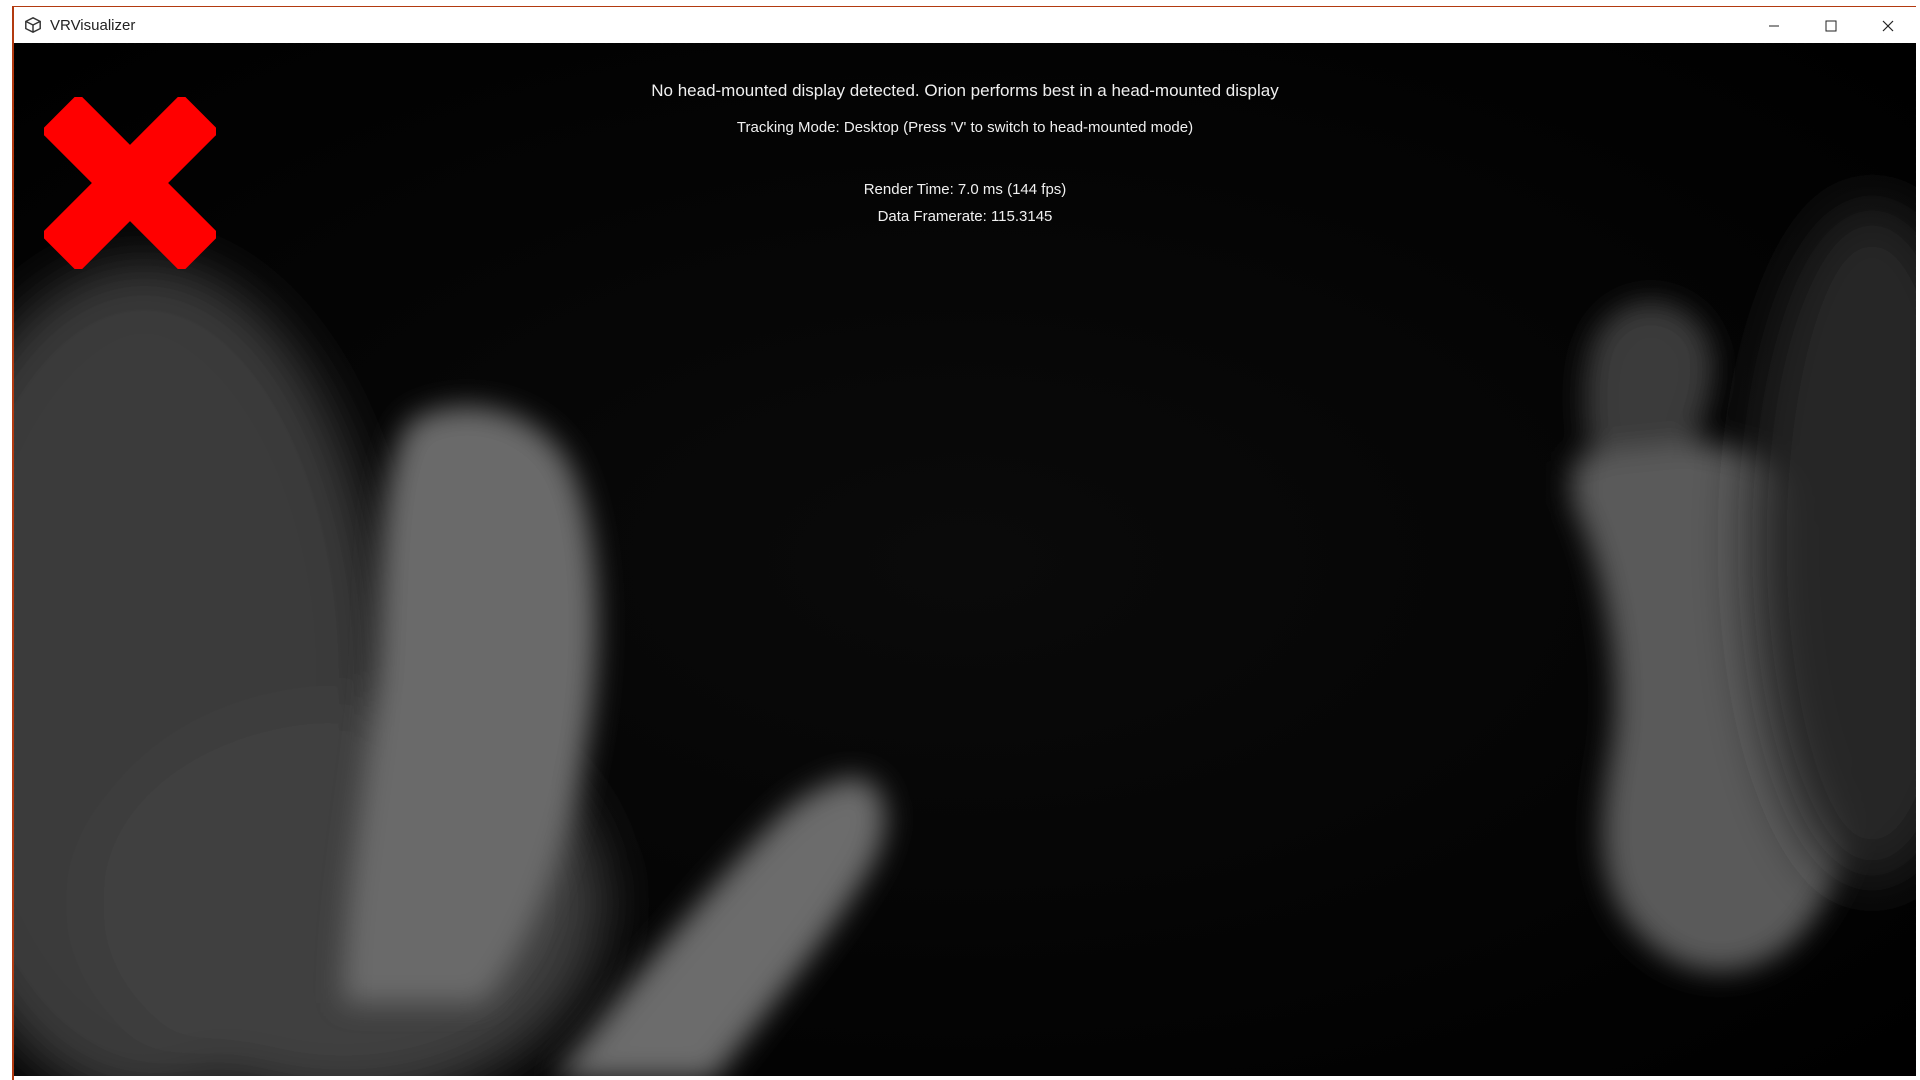 This screenshot has height=1080, width=1920. I want to click on minimize-button, so click(1773, 25).